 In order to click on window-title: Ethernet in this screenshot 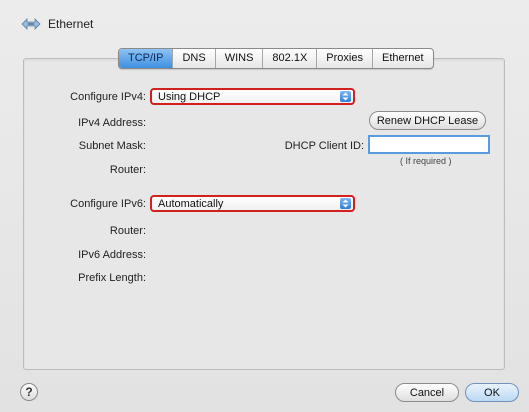, I will do `click(71, 24)`.